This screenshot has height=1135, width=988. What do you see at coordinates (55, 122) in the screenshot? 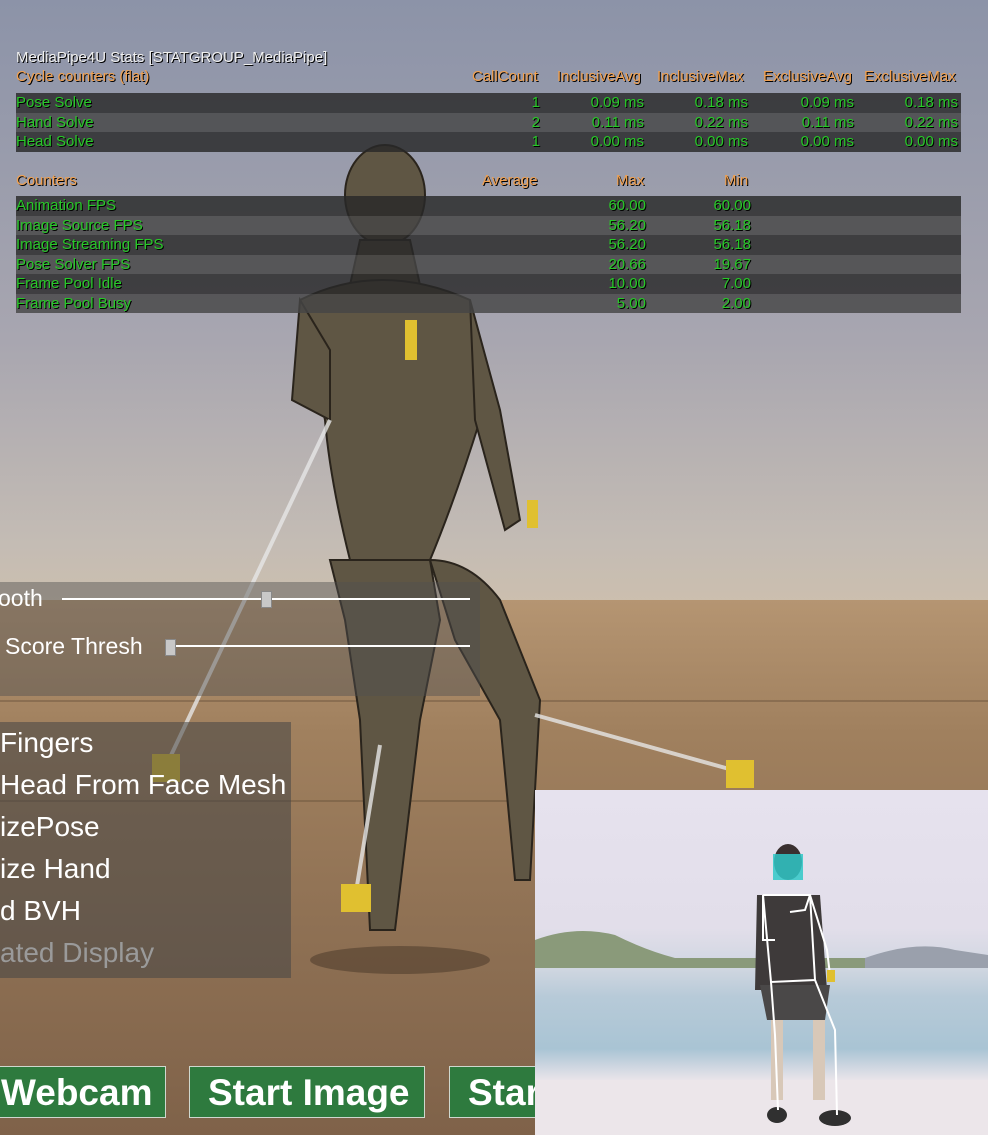
I see `cycle-name: Hand Solve` at bounding box center [55, 122].